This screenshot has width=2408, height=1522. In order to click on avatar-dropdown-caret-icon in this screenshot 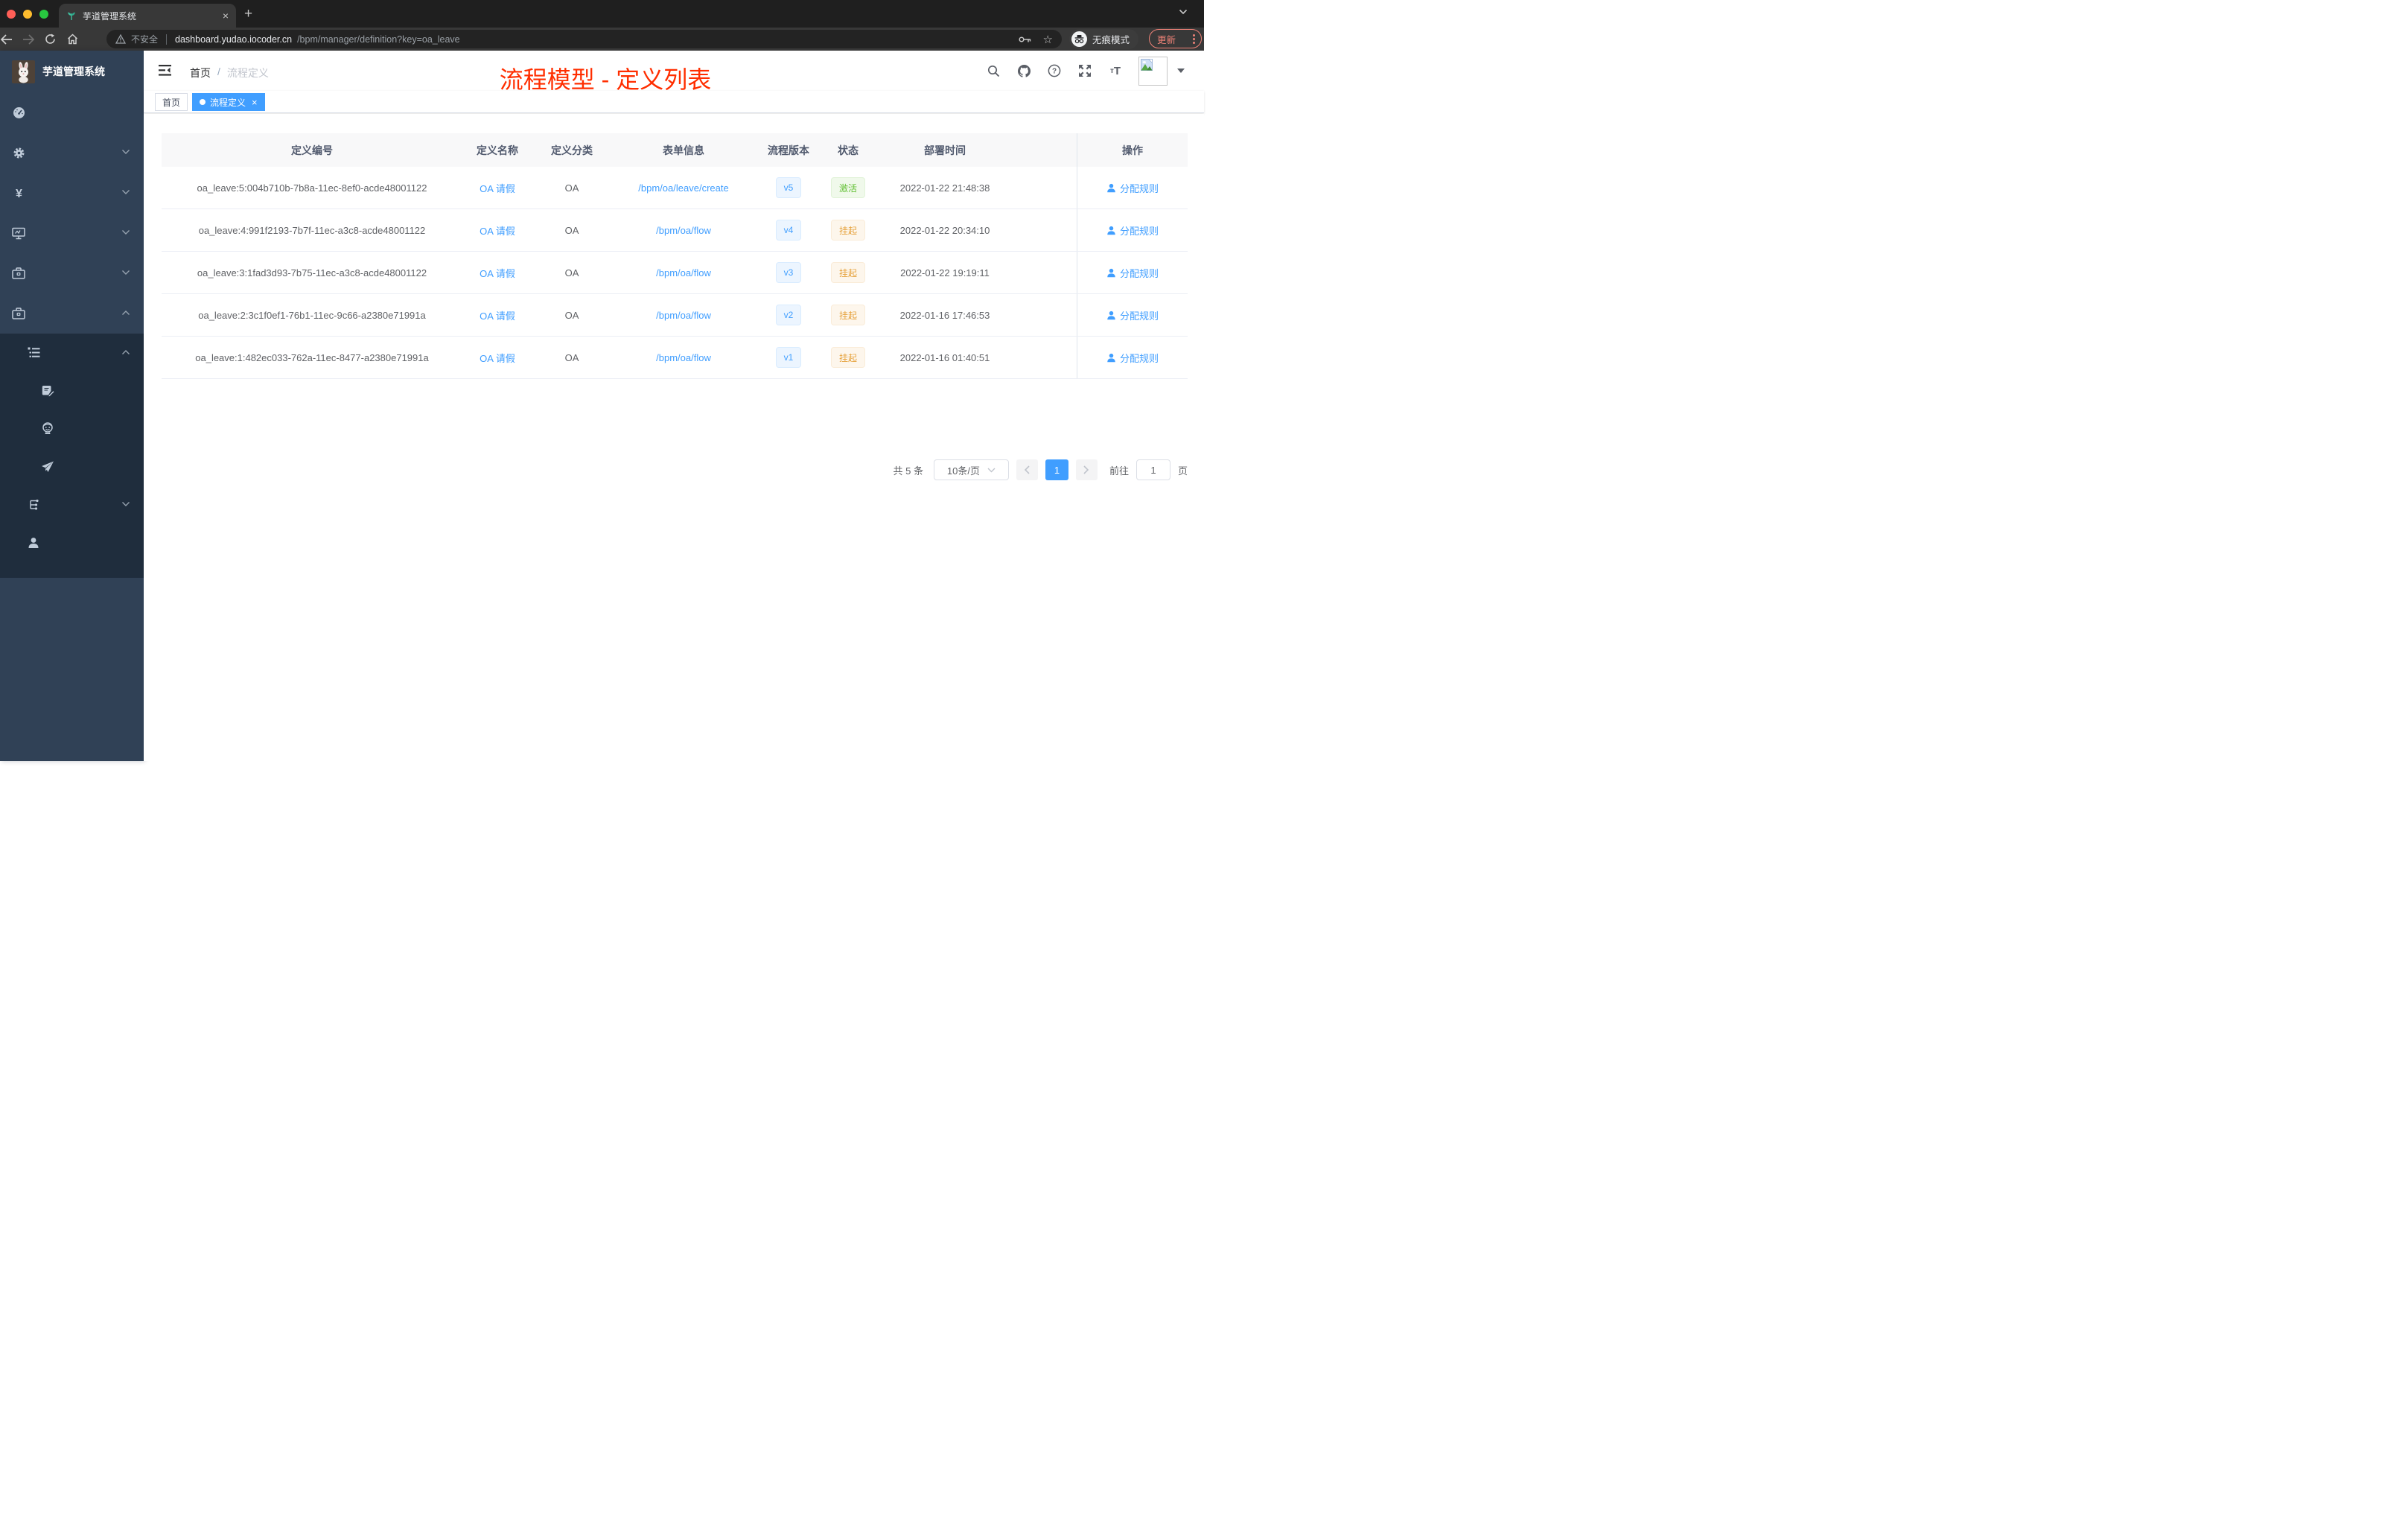, I will do `click(1181, 71)`.